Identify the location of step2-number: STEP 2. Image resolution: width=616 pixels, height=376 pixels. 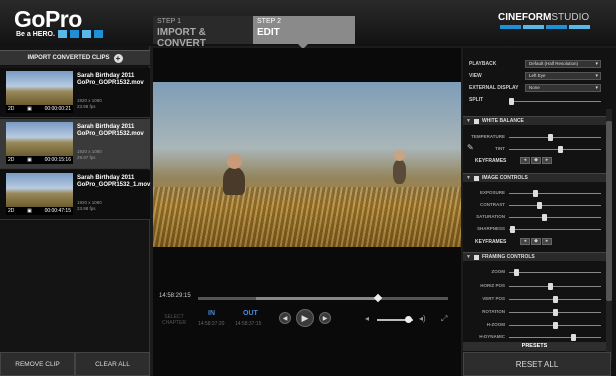
(269, 21).